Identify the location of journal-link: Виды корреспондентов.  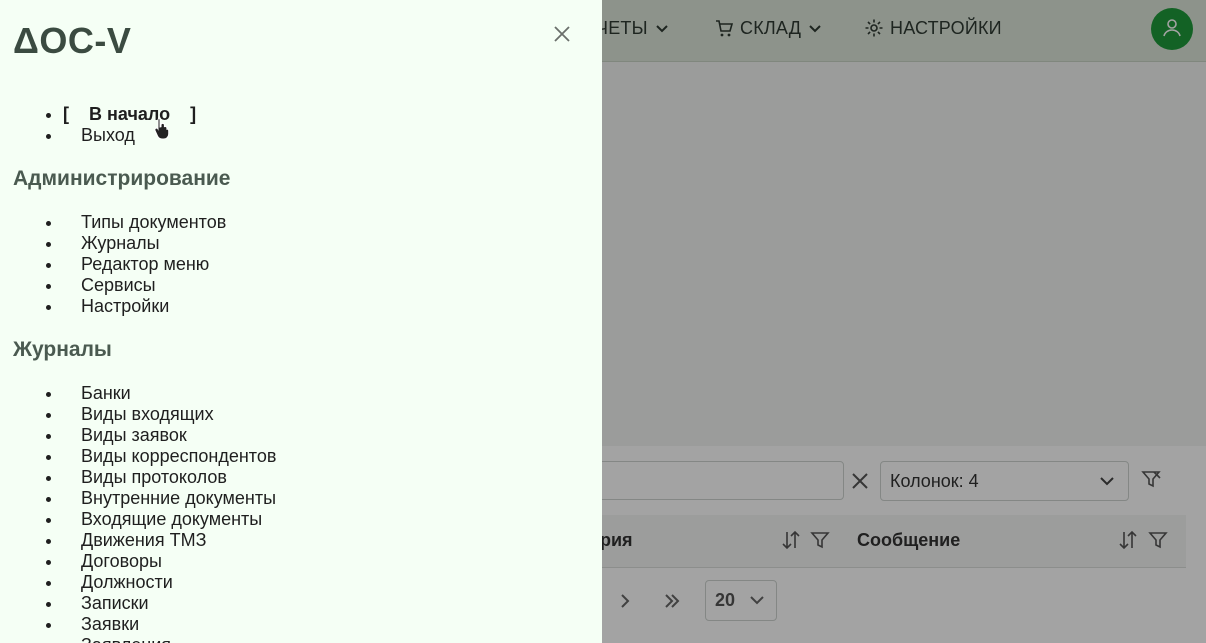
(178, 456).